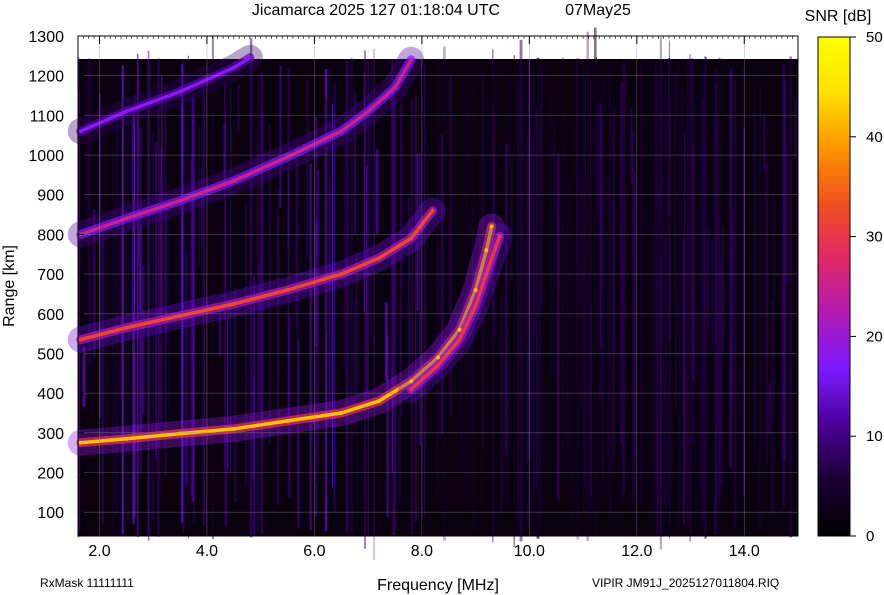 This screenshot has width=884, height=595. What do you see at coordinates (50, 315) in the screenshot?
I see `y-tick-label: 600` at bounding box center [50, 315].